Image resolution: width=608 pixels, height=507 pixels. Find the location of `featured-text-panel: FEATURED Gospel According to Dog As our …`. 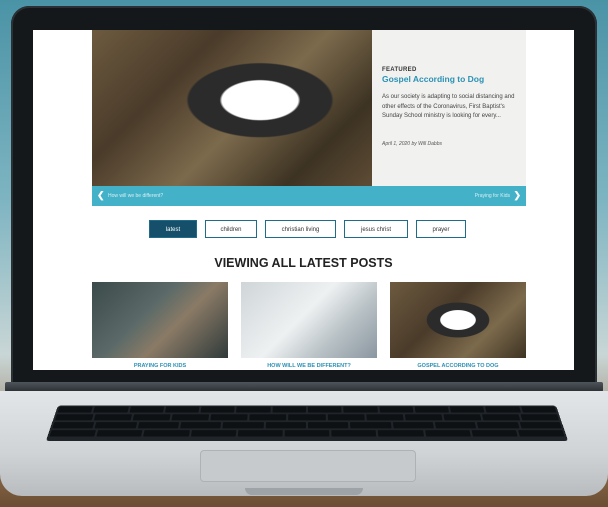

featured-text-panel: FEATURED Gospel According to Dog As our … is located at coordinates (449, 108).